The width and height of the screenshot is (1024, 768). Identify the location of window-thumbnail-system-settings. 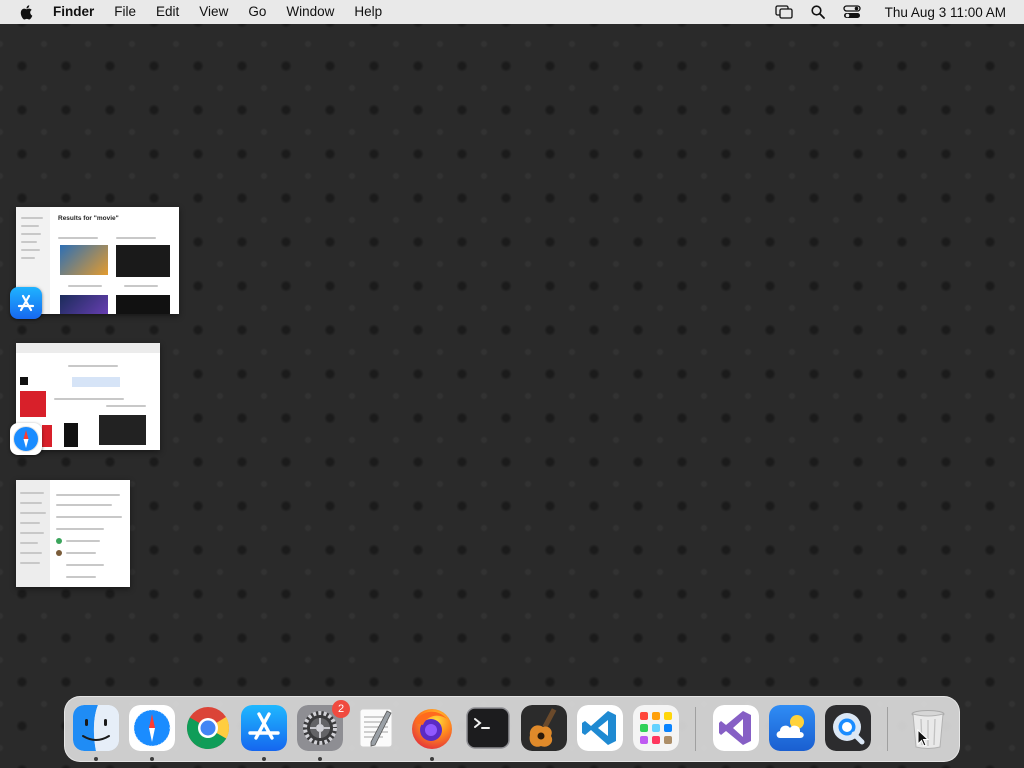
(73, 533).